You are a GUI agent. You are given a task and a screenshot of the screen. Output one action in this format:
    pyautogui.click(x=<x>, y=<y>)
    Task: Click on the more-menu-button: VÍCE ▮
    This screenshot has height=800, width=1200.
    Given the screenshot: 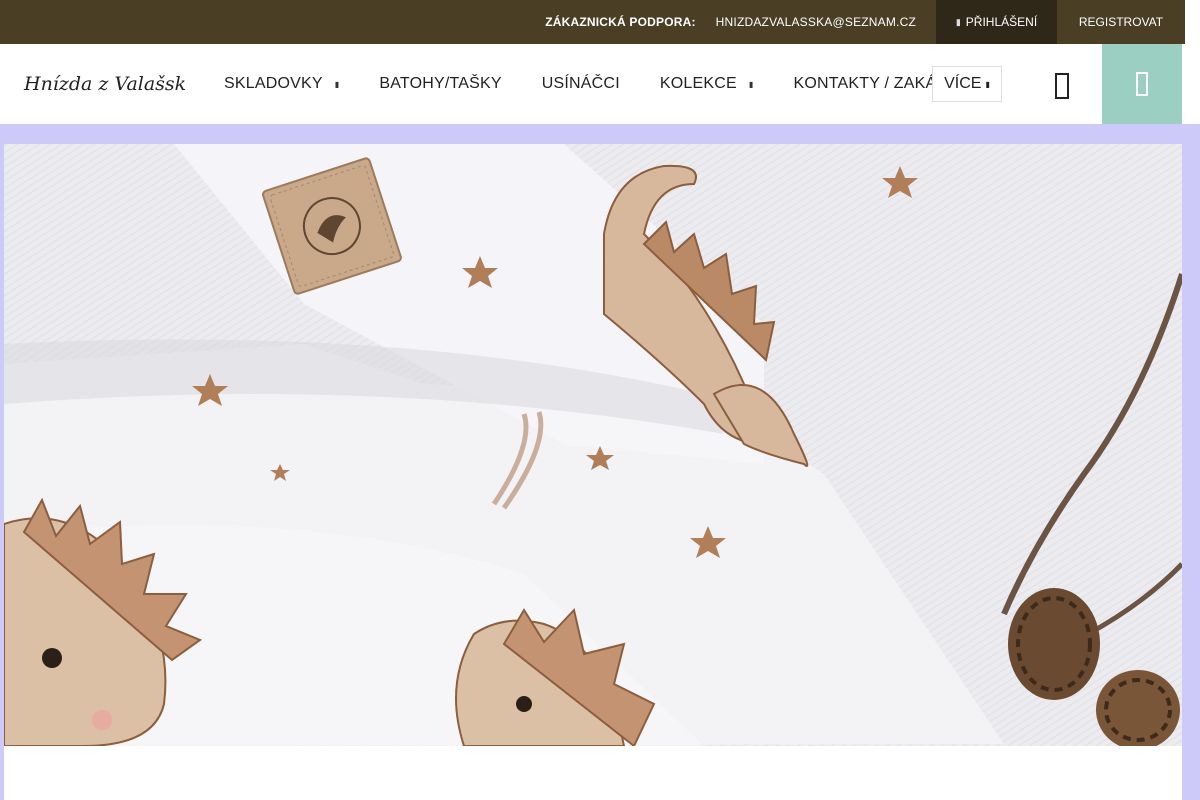 What is the action you would take?
    pyautogui.click(x=967, y=84)
    